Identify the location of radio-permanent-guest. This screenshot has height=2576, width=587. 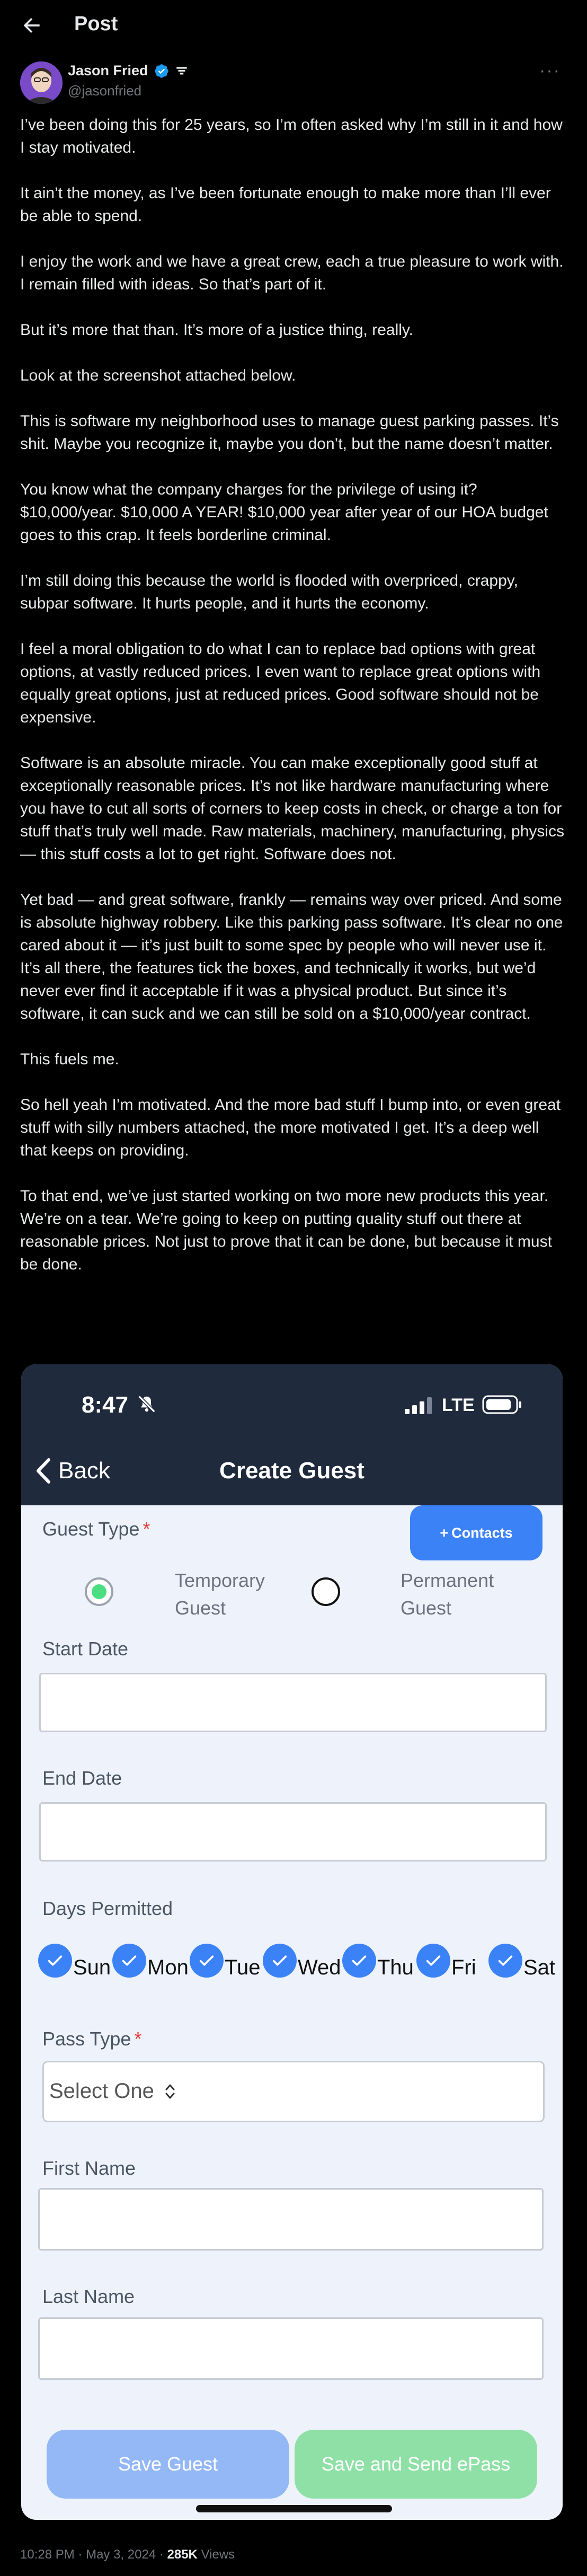
(326, 1591).